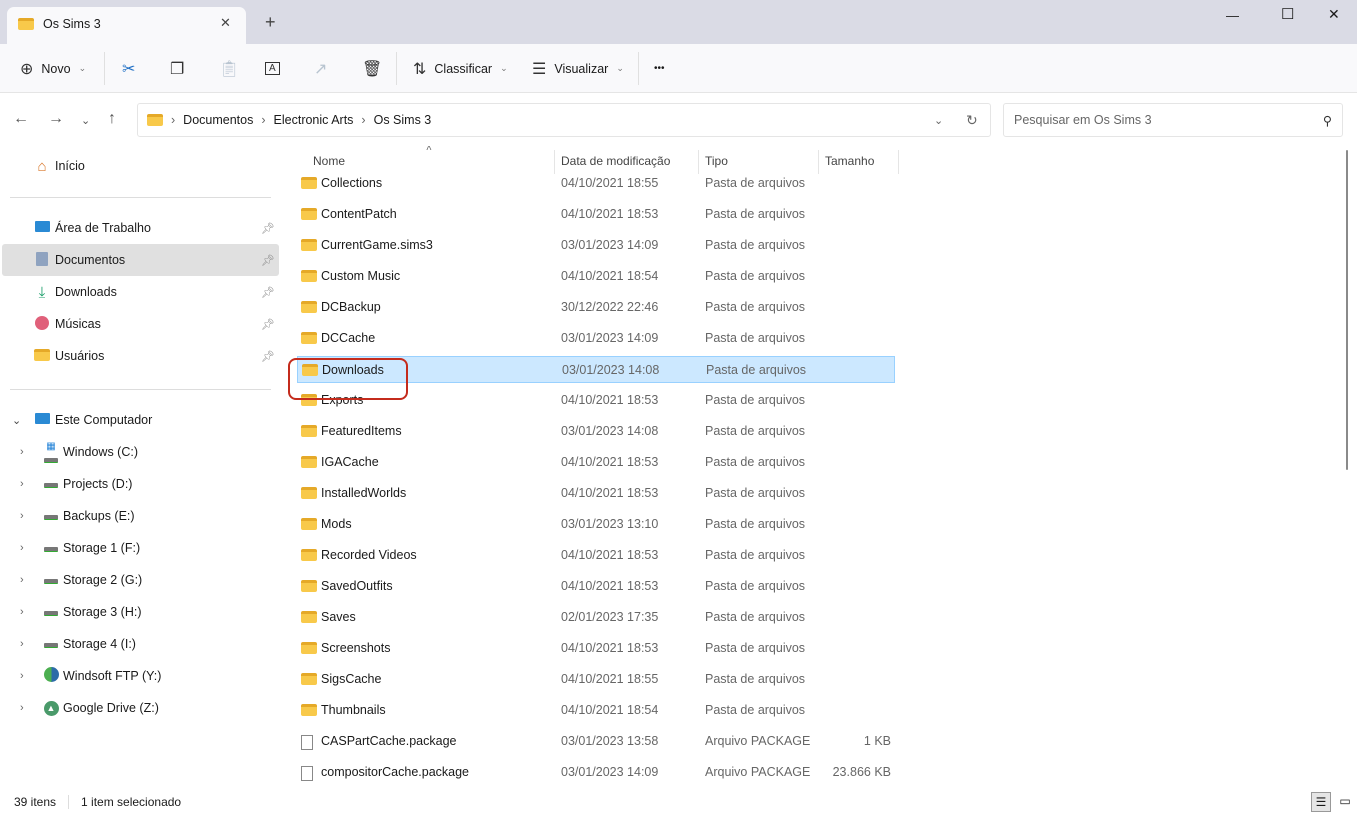  Describe the element at coordinates (329, 161) in the screenshot. I see `column-header-name: Nome` at that location.